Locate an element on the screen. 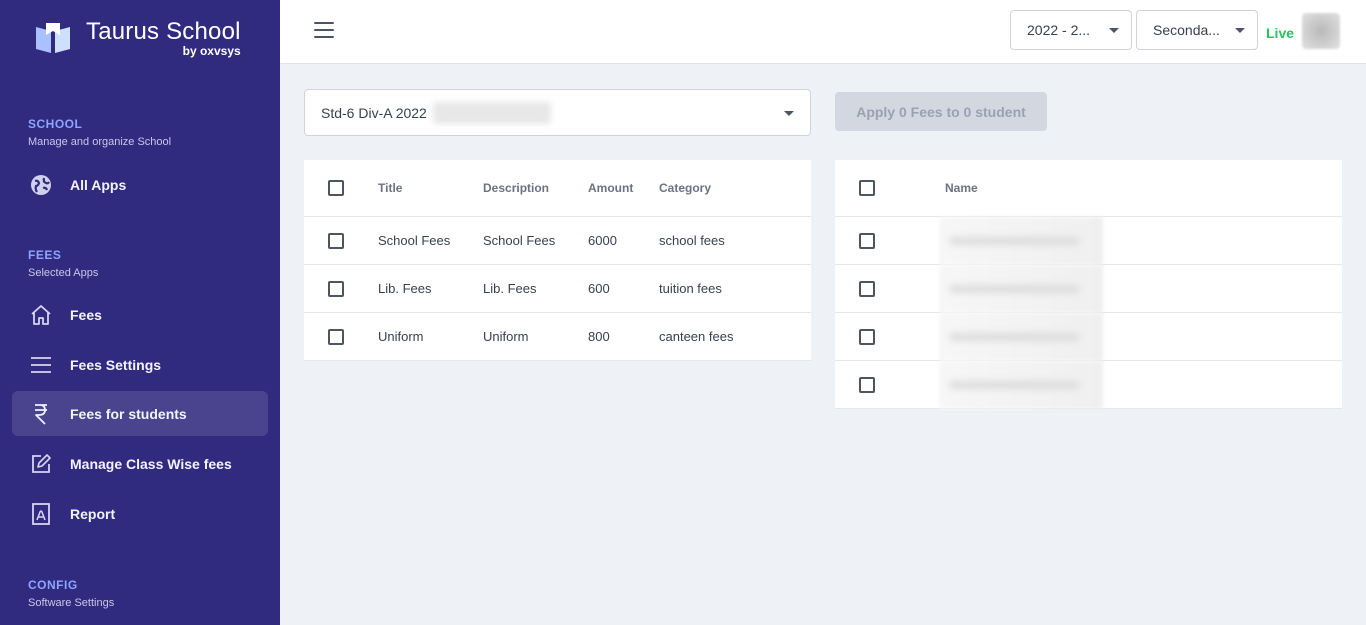 The image size is (1366, 625). section-subtitle-fees: Selected Apps is located at coordinates (63, 273).